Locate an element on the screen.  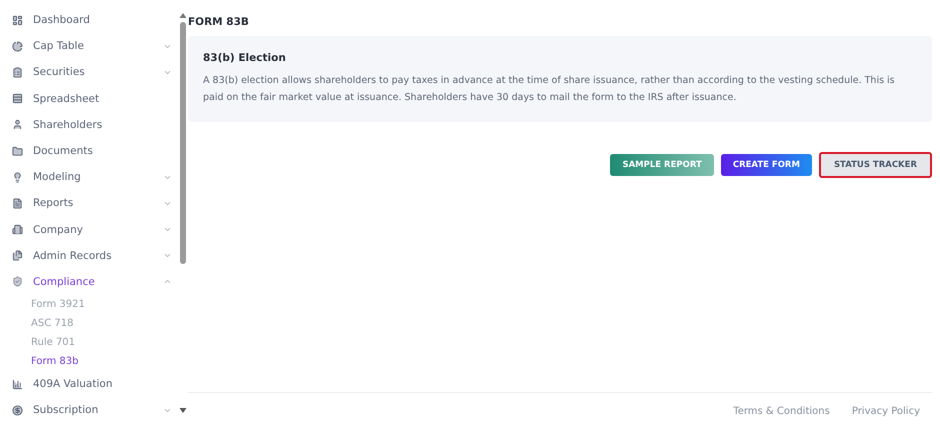
sidebar-item: 409A Valuation is located at coordinates (95, 384).